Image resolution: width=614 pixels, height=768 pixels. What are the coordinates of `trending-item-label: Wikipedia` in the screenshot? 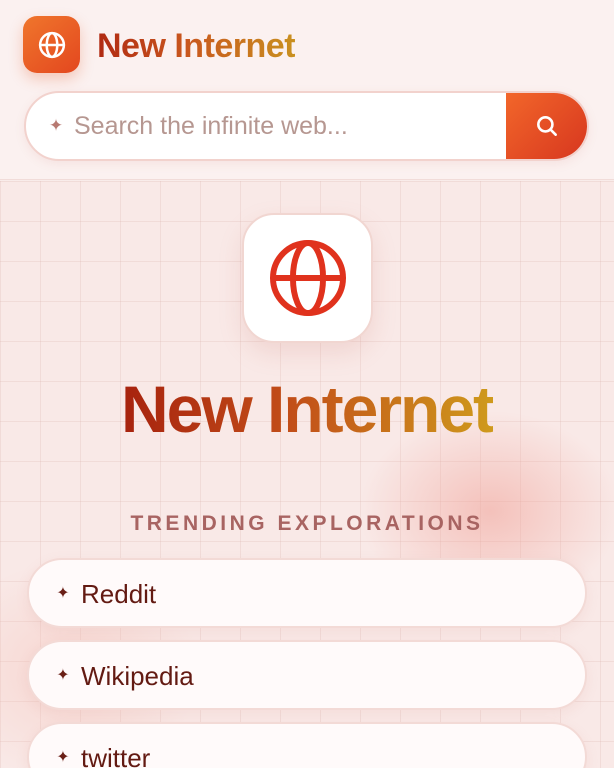 It's located at (137, 676).